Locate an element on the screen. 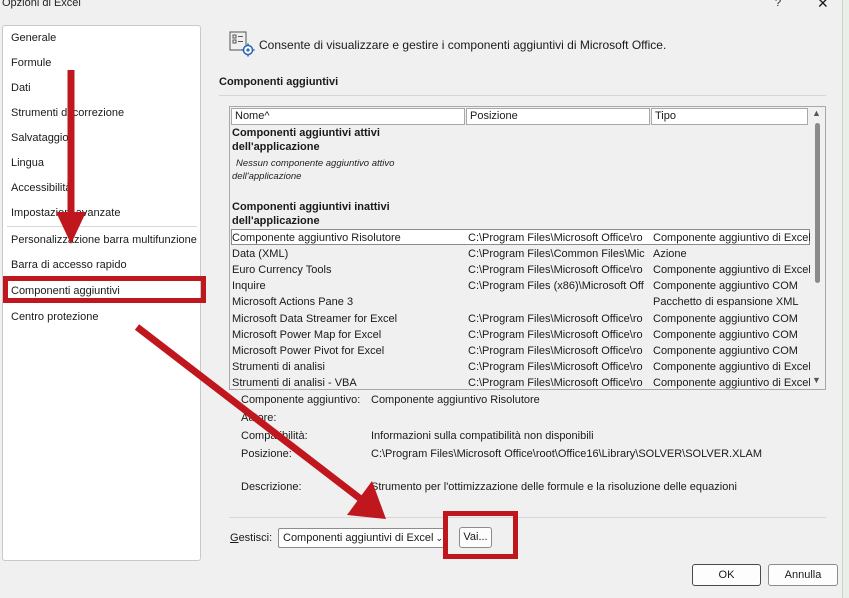 Image resolution: width=849 pixels, height=598 pixels. detail-location-label: Posizione: is located at coordinates (266, 454).